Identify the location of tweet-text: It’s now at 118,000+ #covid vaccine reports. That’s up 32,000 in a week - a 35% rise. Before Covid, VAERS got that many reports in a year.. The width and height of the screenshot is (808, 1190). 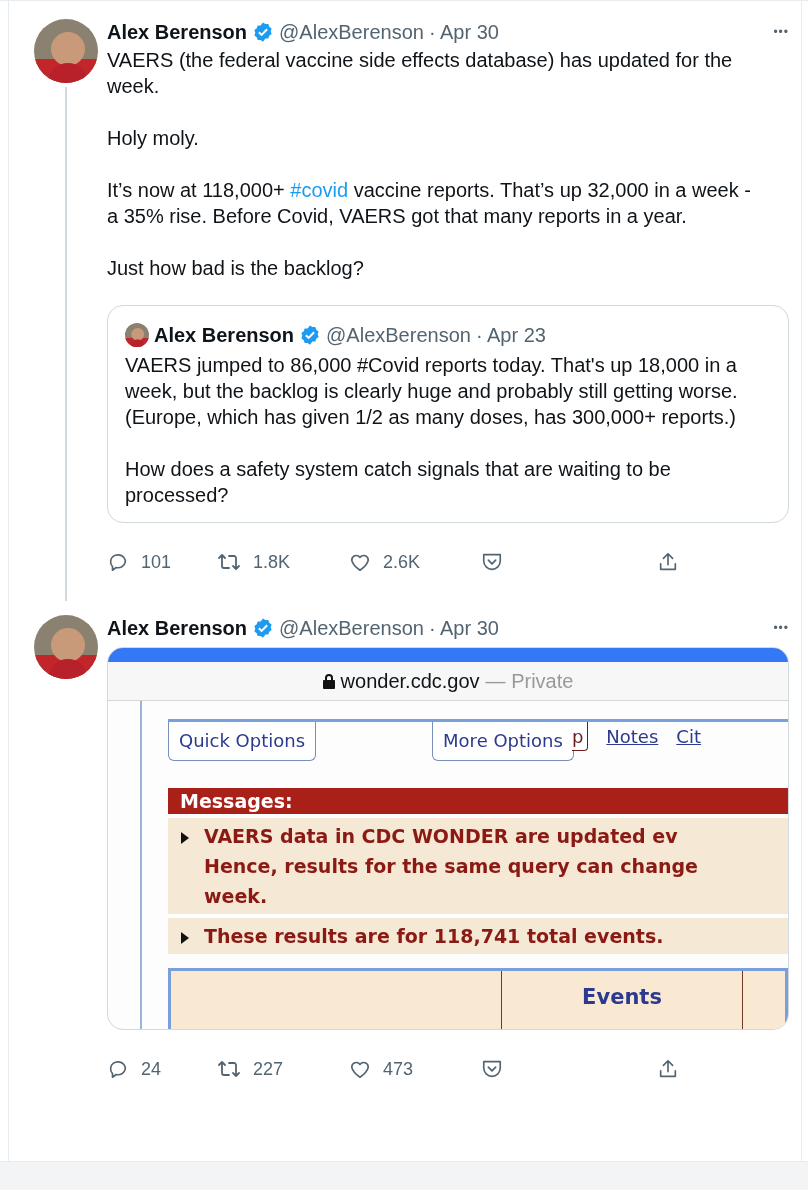
(429, 203).